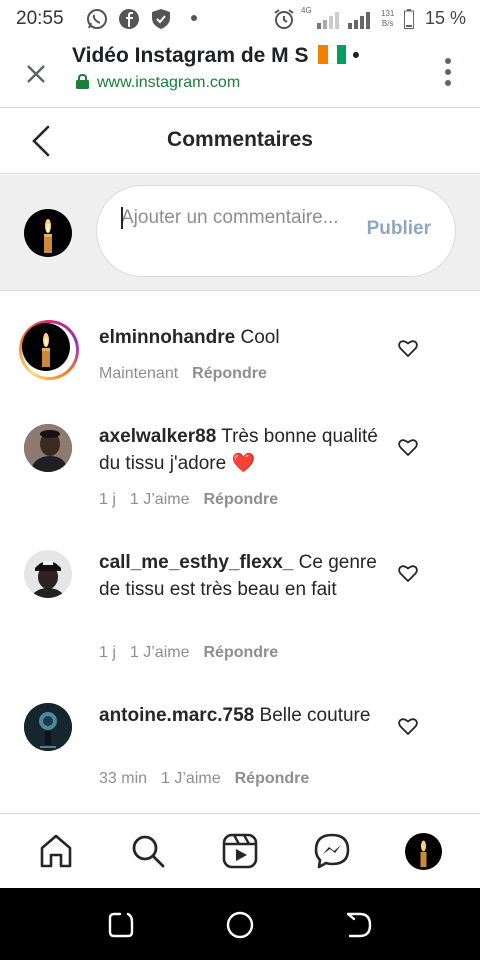  What do you see at coordinates (388, 13) in the screenshot?
I see `net-speed-value: 131` at bounding box center [388, 13].